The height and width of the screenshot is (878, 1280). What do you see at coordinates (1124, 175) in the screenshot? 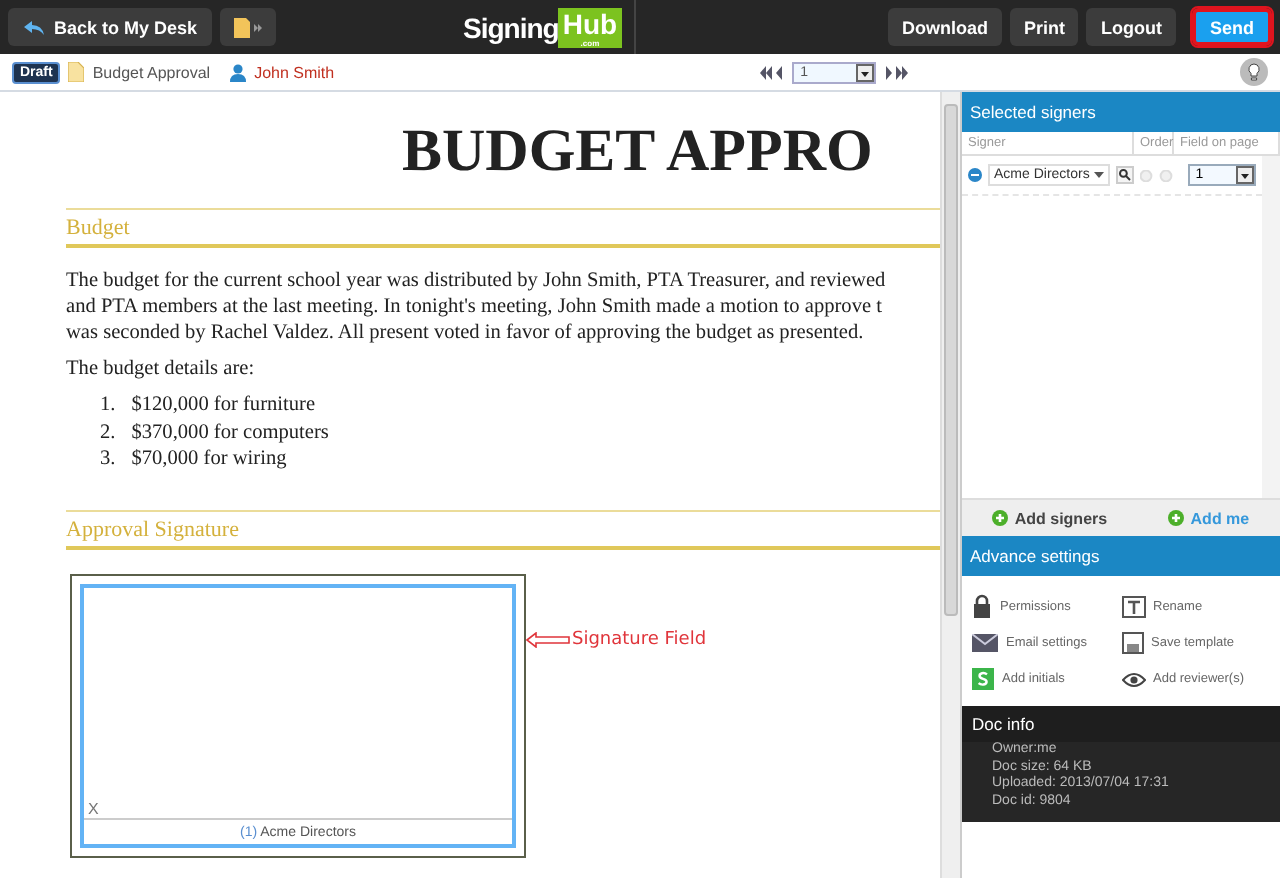
I see `search-icon` at bounding box center [1124, 175].